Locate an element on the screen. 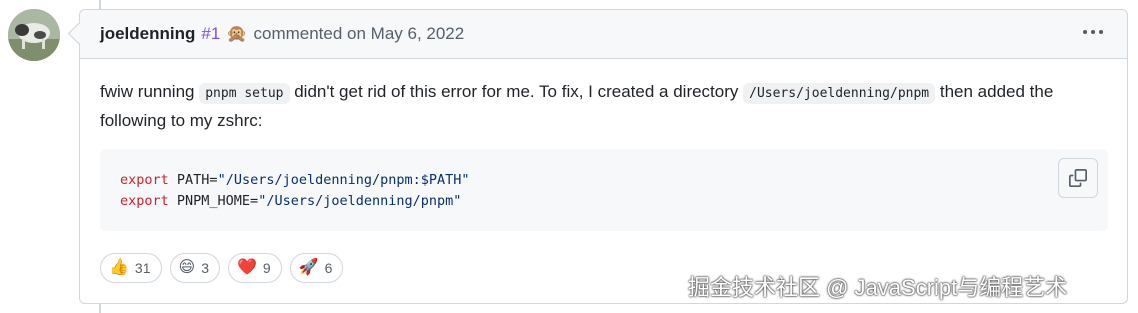 This screenshot has width=1138, height=313. heart-icon: ❤️ is located at coordinates (246, 267).